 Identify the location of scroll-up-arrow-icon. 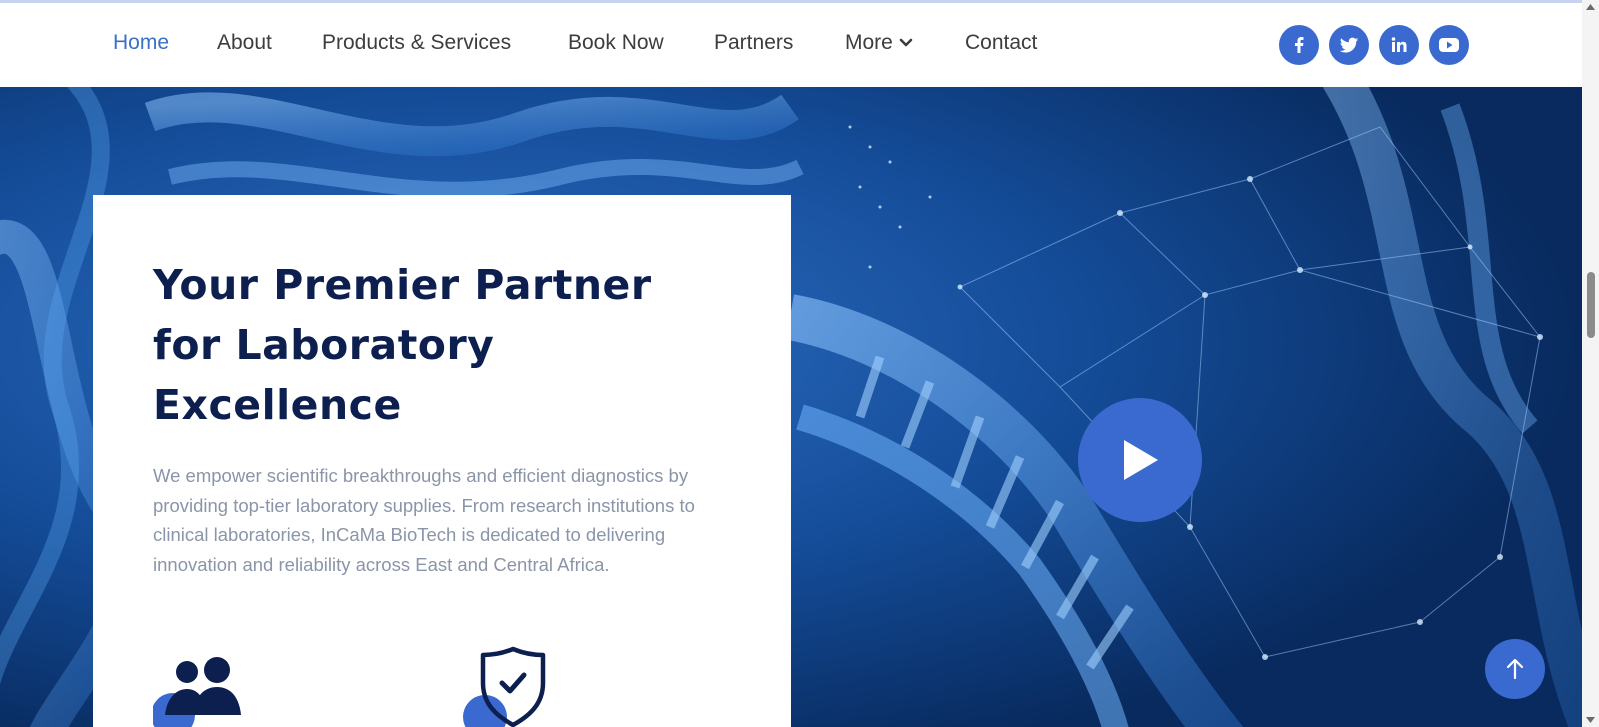
(1590, 7).